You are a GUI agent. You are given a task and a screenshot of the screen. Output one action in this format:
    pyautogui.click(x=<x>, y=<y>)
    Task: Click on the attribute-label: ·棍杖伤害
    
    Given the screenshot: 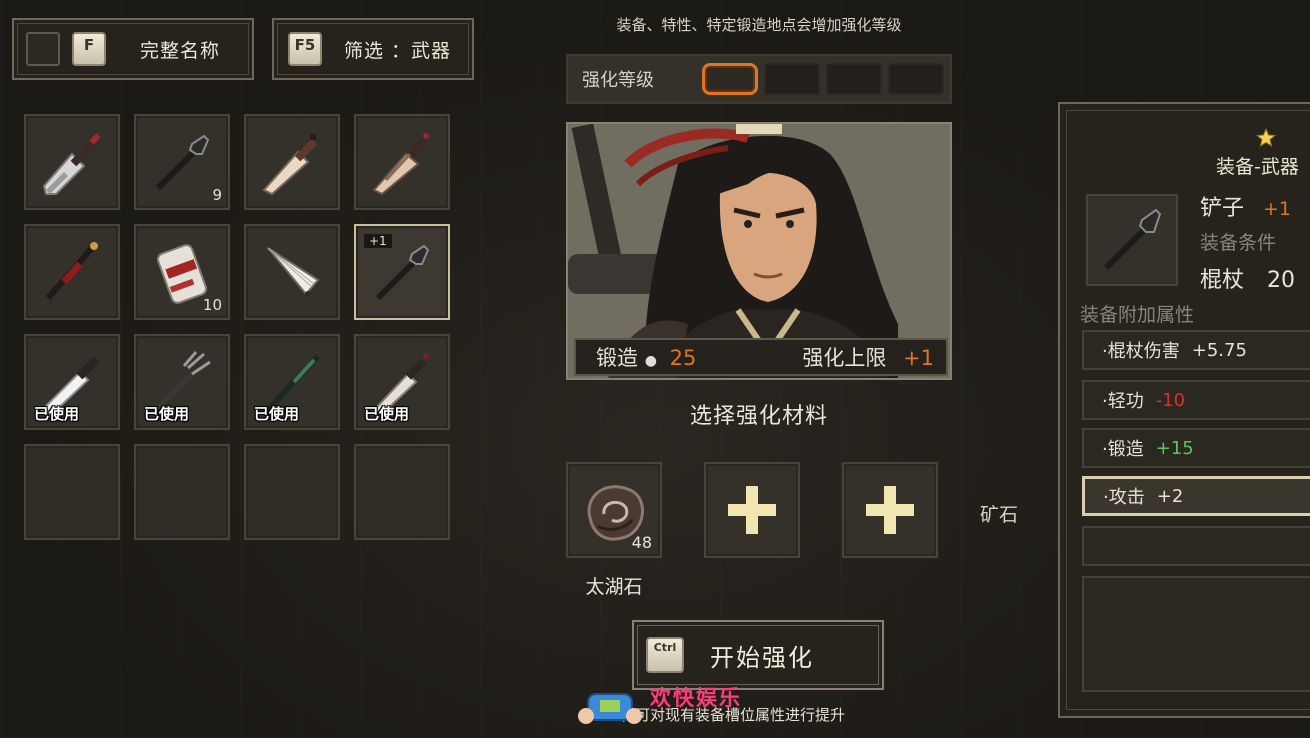 What is the action you would take?
    pyautogui.click(x=1141, y=351)
    